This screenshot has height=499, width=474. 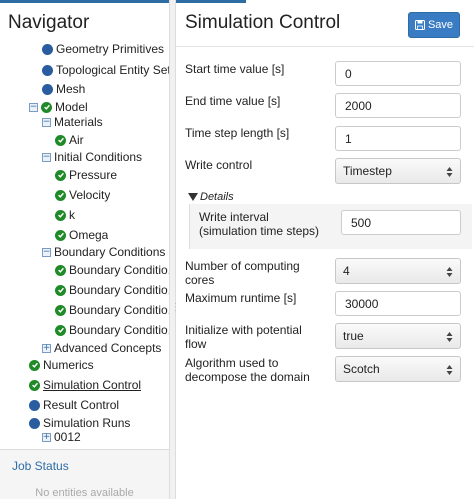 I want to click on tree-item-velocity: Velocity, so click(x=82, y=195).